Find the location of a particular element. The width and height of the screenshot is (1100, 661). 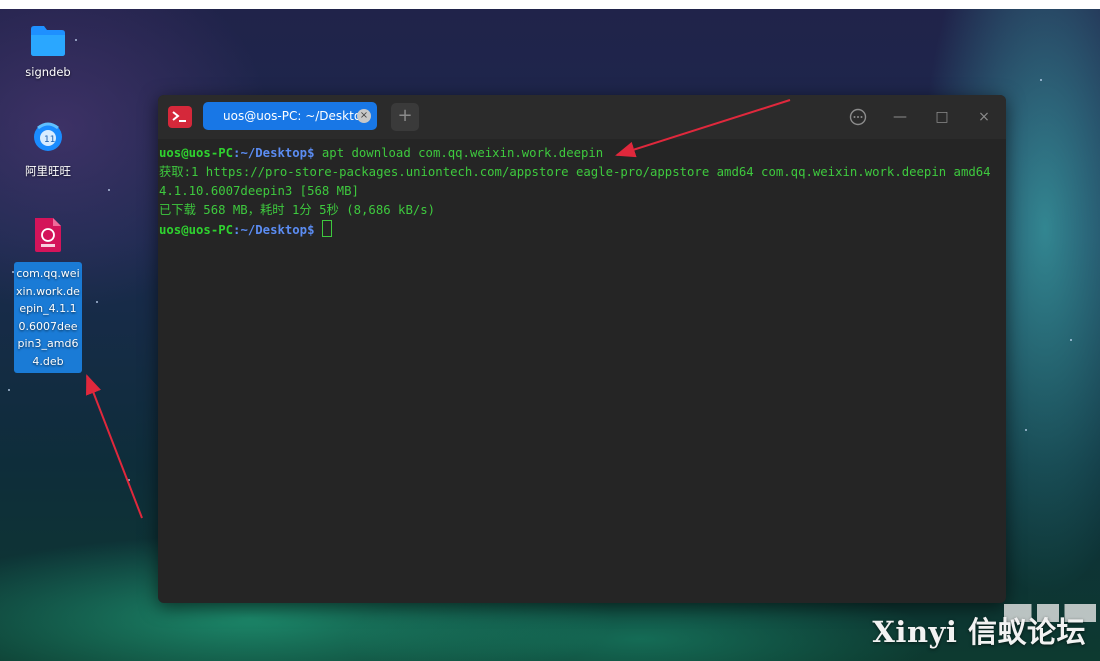

aliwangwang-icon: 11 is located at coordinates (48, 136).